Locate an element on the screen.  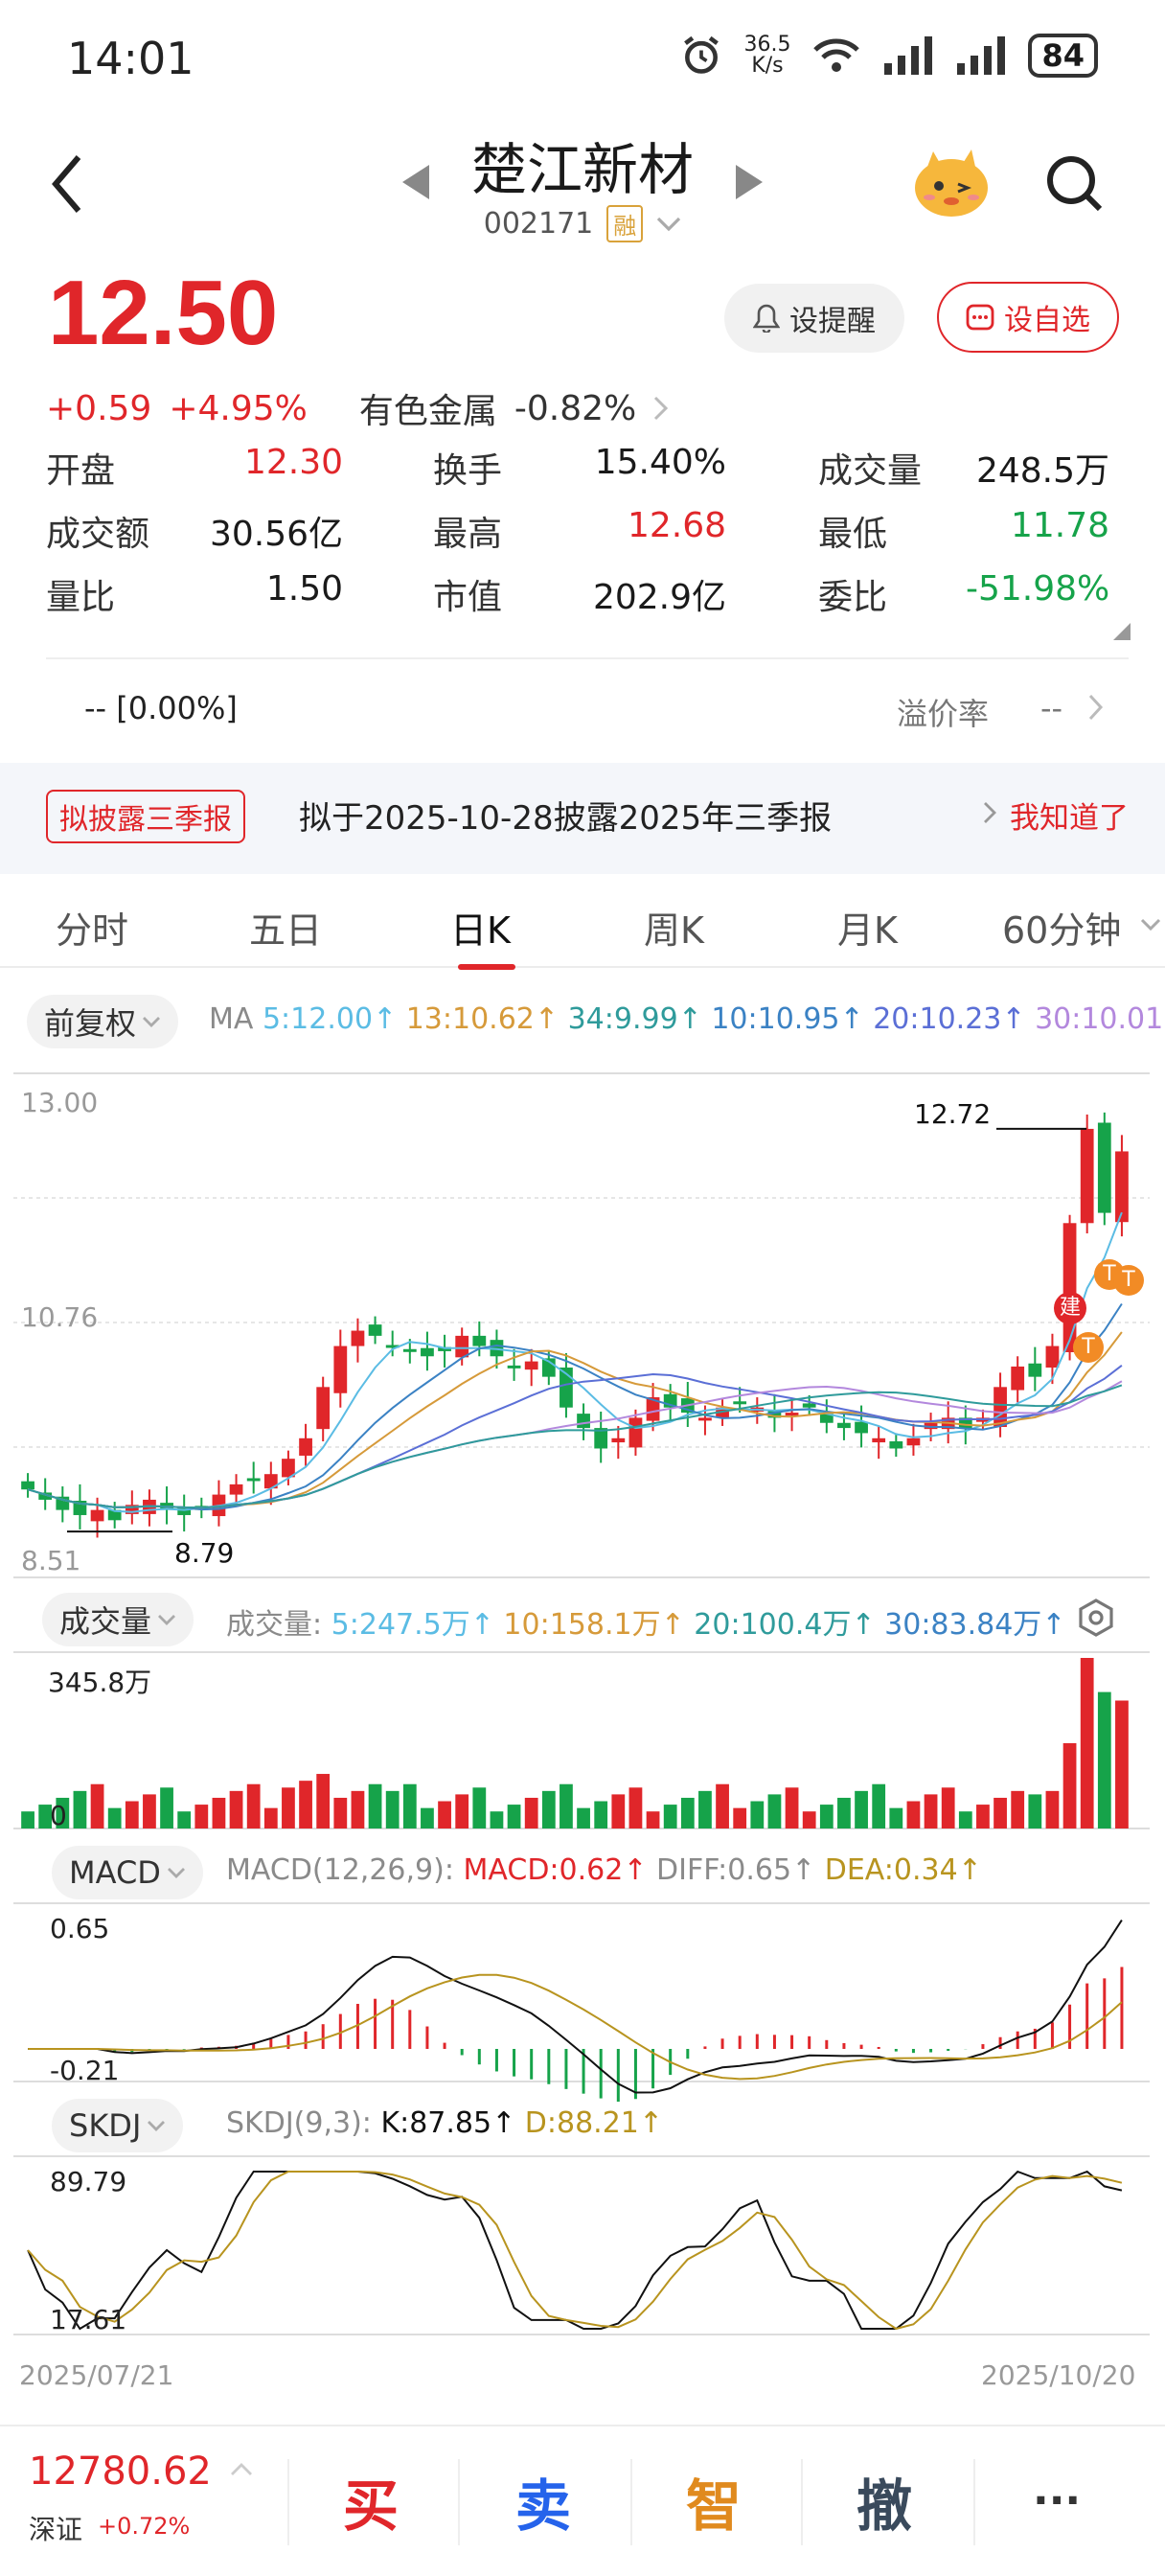
bottom-bar is located at coordinates (582, 2500).